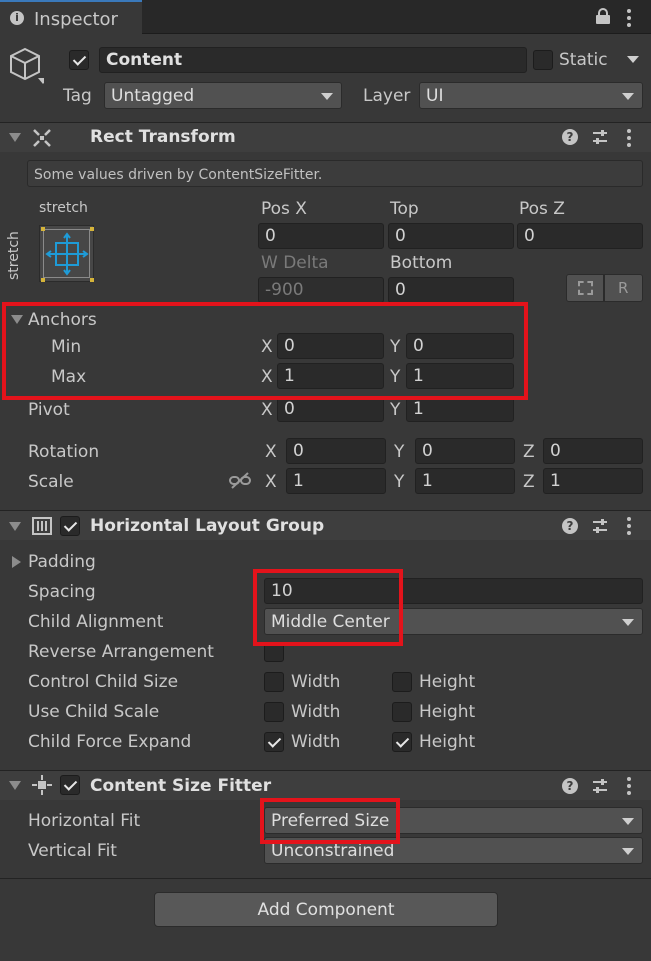 Image resolution: width=651 pixels, height=961 pixels. I want to click on blueprint-mode-button, so click(585, 288).